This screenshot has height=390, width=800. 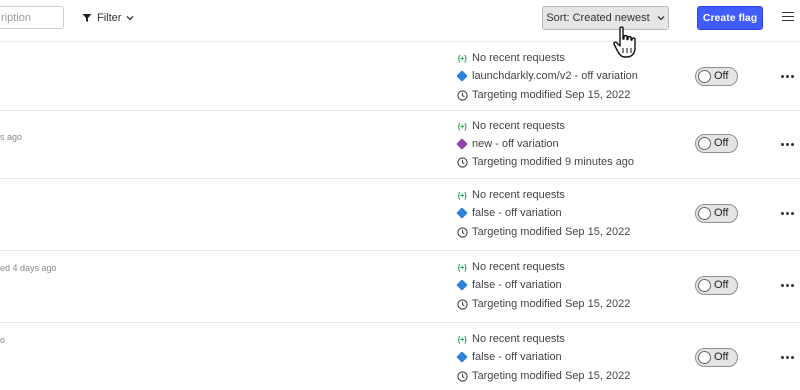 I want to click on sort-button: Sort: Created newest, so click(x=605, y=18).